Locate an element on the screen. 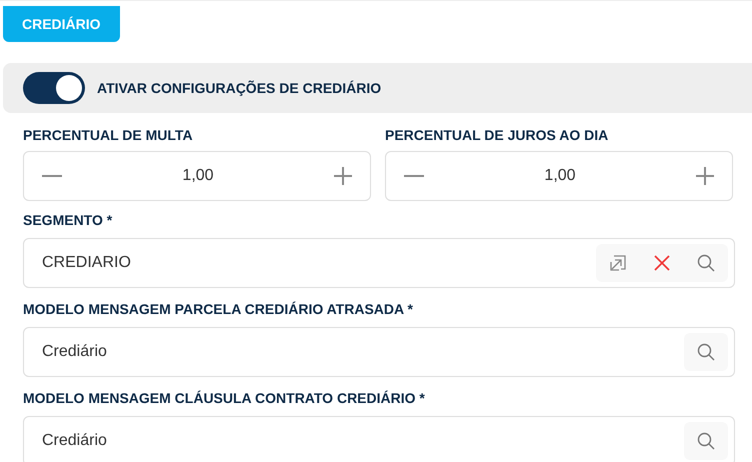 This screenshot has height=462, width=752. field-label: MODELO MENSAGEM CLÁUSULA CONTRATO CREDIÁRIO * is located at coordinates (224, 398).